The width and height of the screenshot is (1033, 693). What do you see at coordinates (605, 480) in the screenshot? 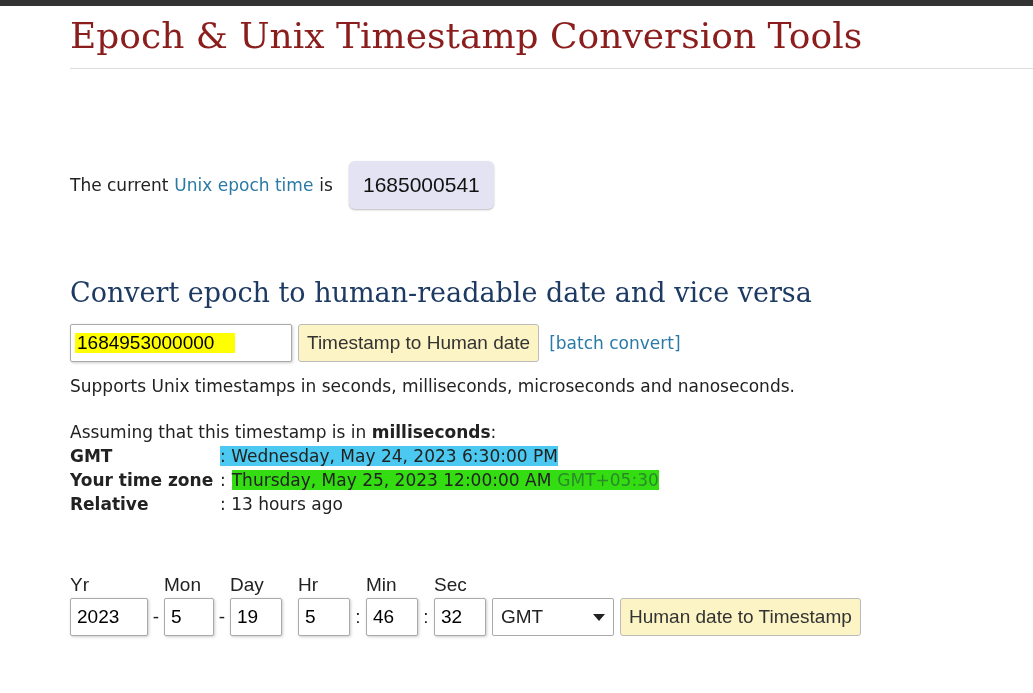
I see `timezone-offset: GMT+05:30` at bounding box center [605, 480].